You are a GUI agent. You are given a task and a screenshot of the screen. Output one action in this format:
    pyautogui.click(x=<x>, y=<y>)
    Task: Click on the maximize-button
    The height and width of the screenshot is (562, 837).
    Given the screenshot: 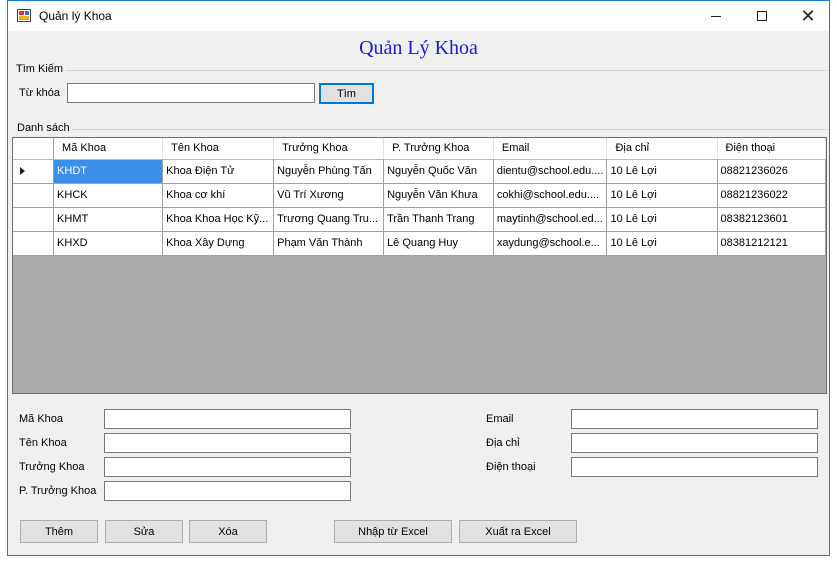 What is the action you would take?
    pyautogui.click(x=762, y=16)
    